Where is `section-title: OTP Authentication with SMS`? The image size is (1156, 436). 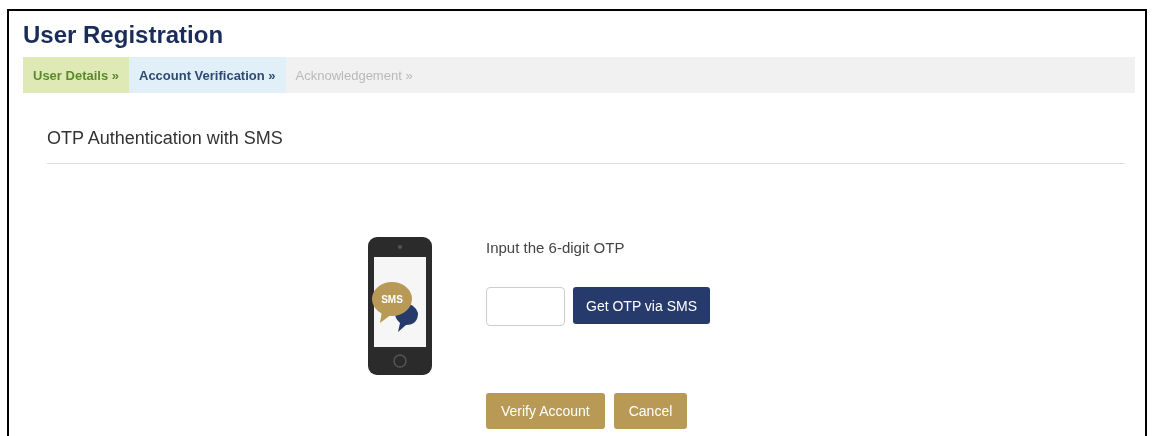 section-title: OTP Authentication with SMS is located at coordinates (586, 146).